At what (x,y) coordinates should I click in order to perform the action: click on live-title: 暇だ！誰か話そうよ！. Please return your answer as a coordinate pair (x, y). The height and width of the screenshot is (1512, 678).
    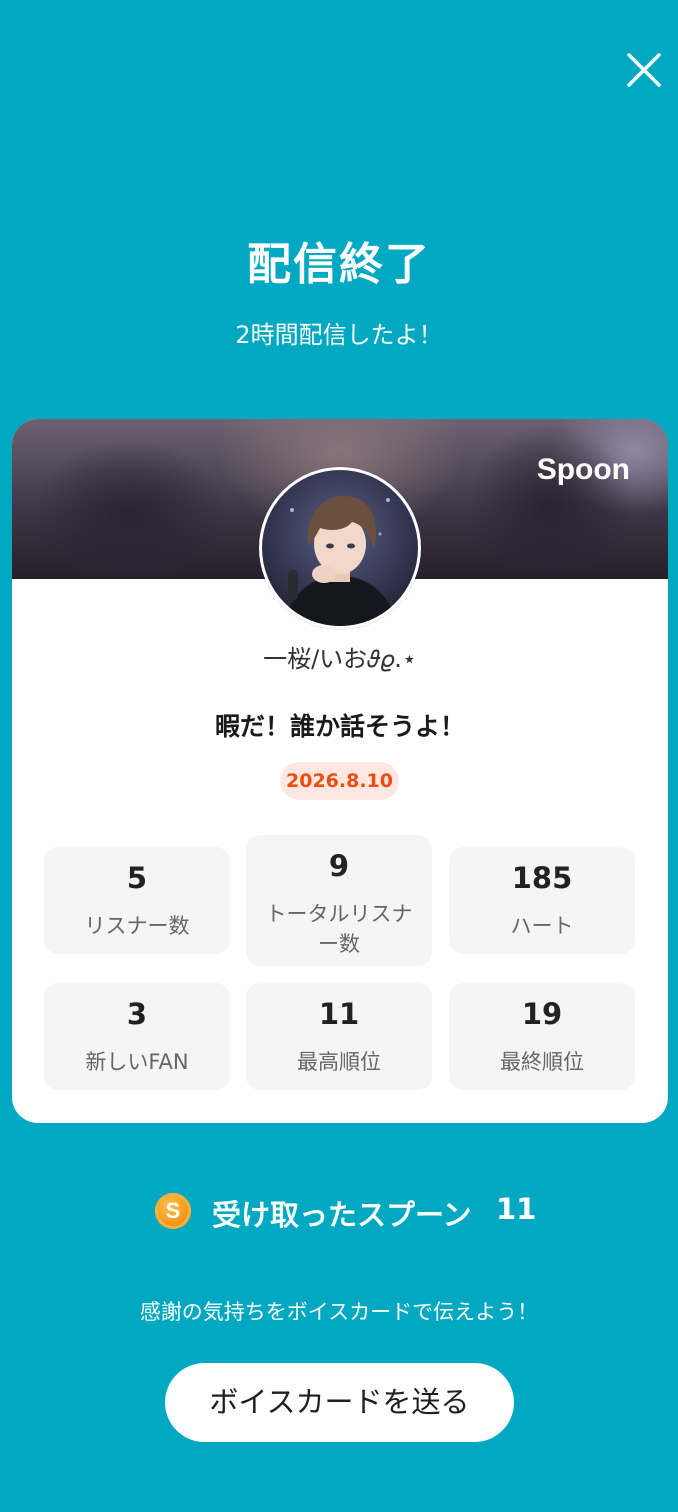
    Looking at the image, I should click on (339, 726).